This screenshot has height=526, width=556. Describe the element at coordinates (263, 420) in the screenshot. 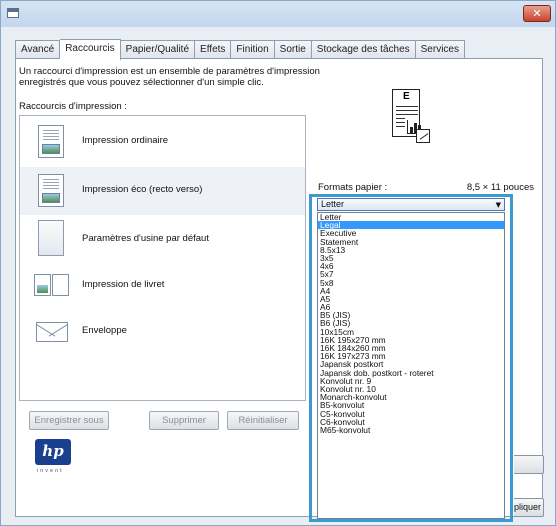

I see `reset-button: Réinitialiser` at that location.